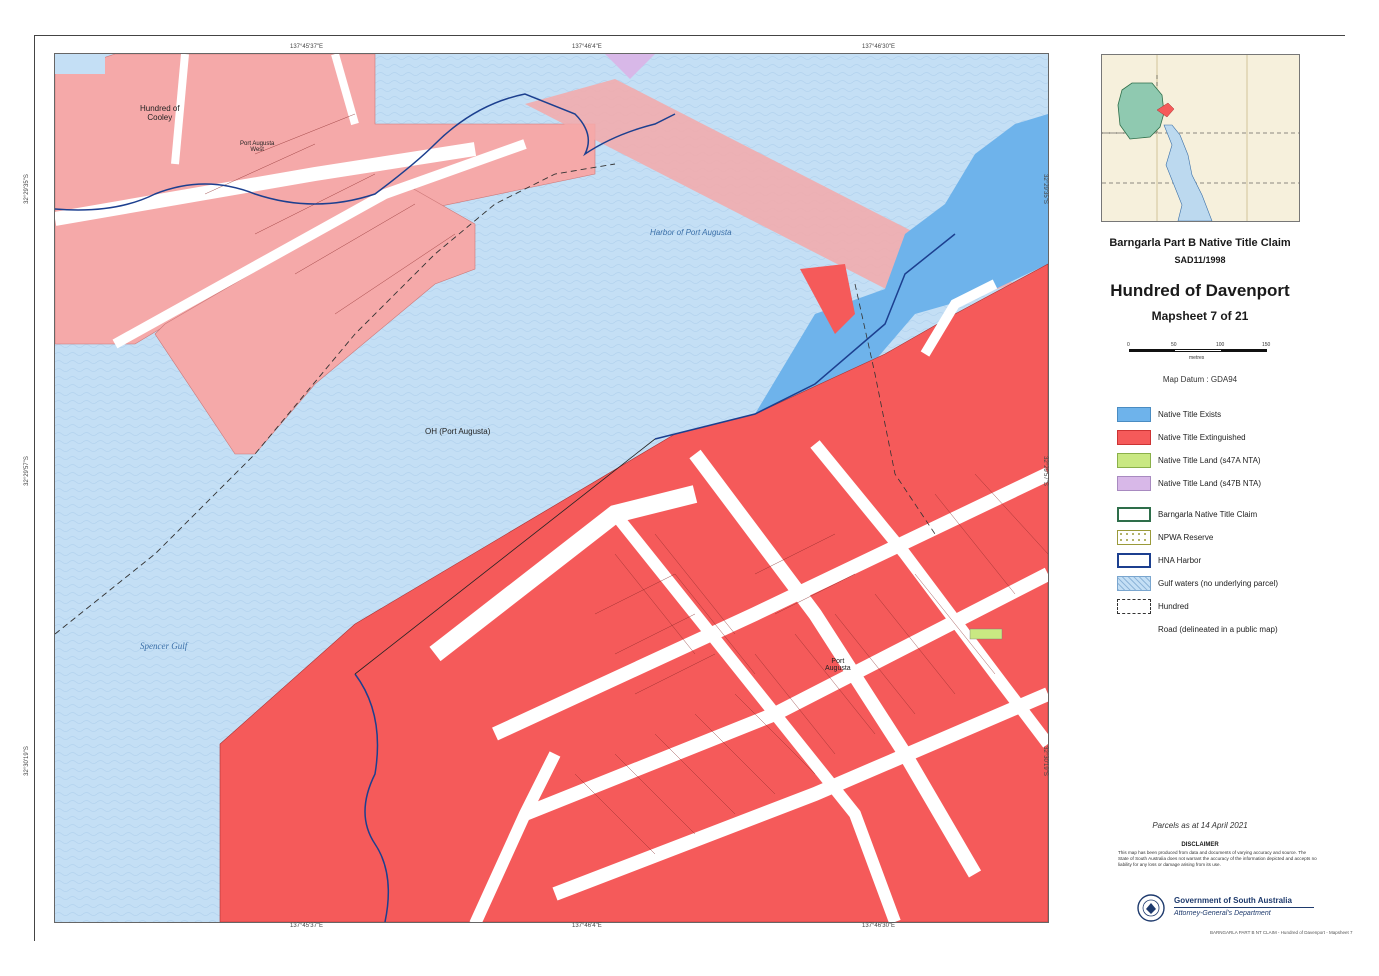 Image resolution: width=1379 pixels, height=976 pixels. What do you see at coordinates (1200, 290) in the screenshot?
I see `hundred-title: Hundred of Davenport` at bounding box center [1200, 290].